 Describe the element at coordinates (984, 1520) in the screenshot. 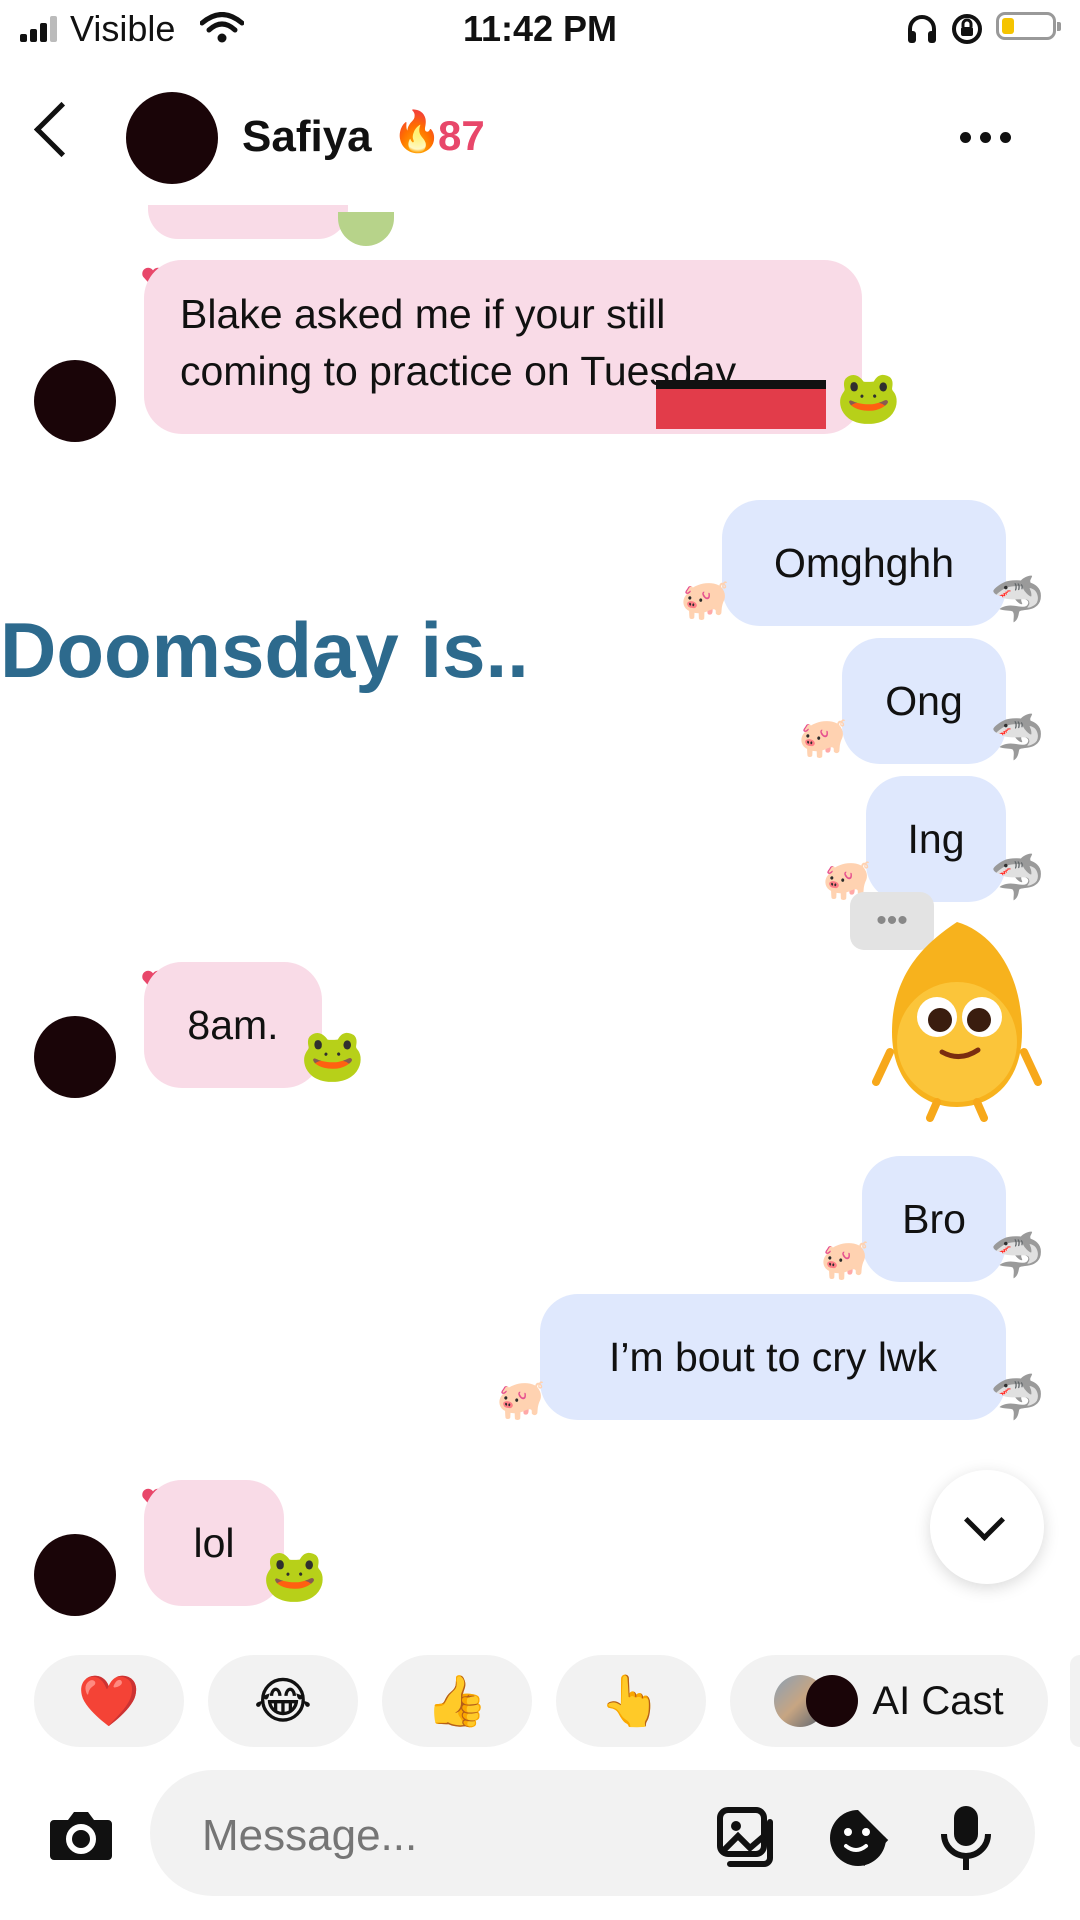

I see `chevron-down-icon` at that location.